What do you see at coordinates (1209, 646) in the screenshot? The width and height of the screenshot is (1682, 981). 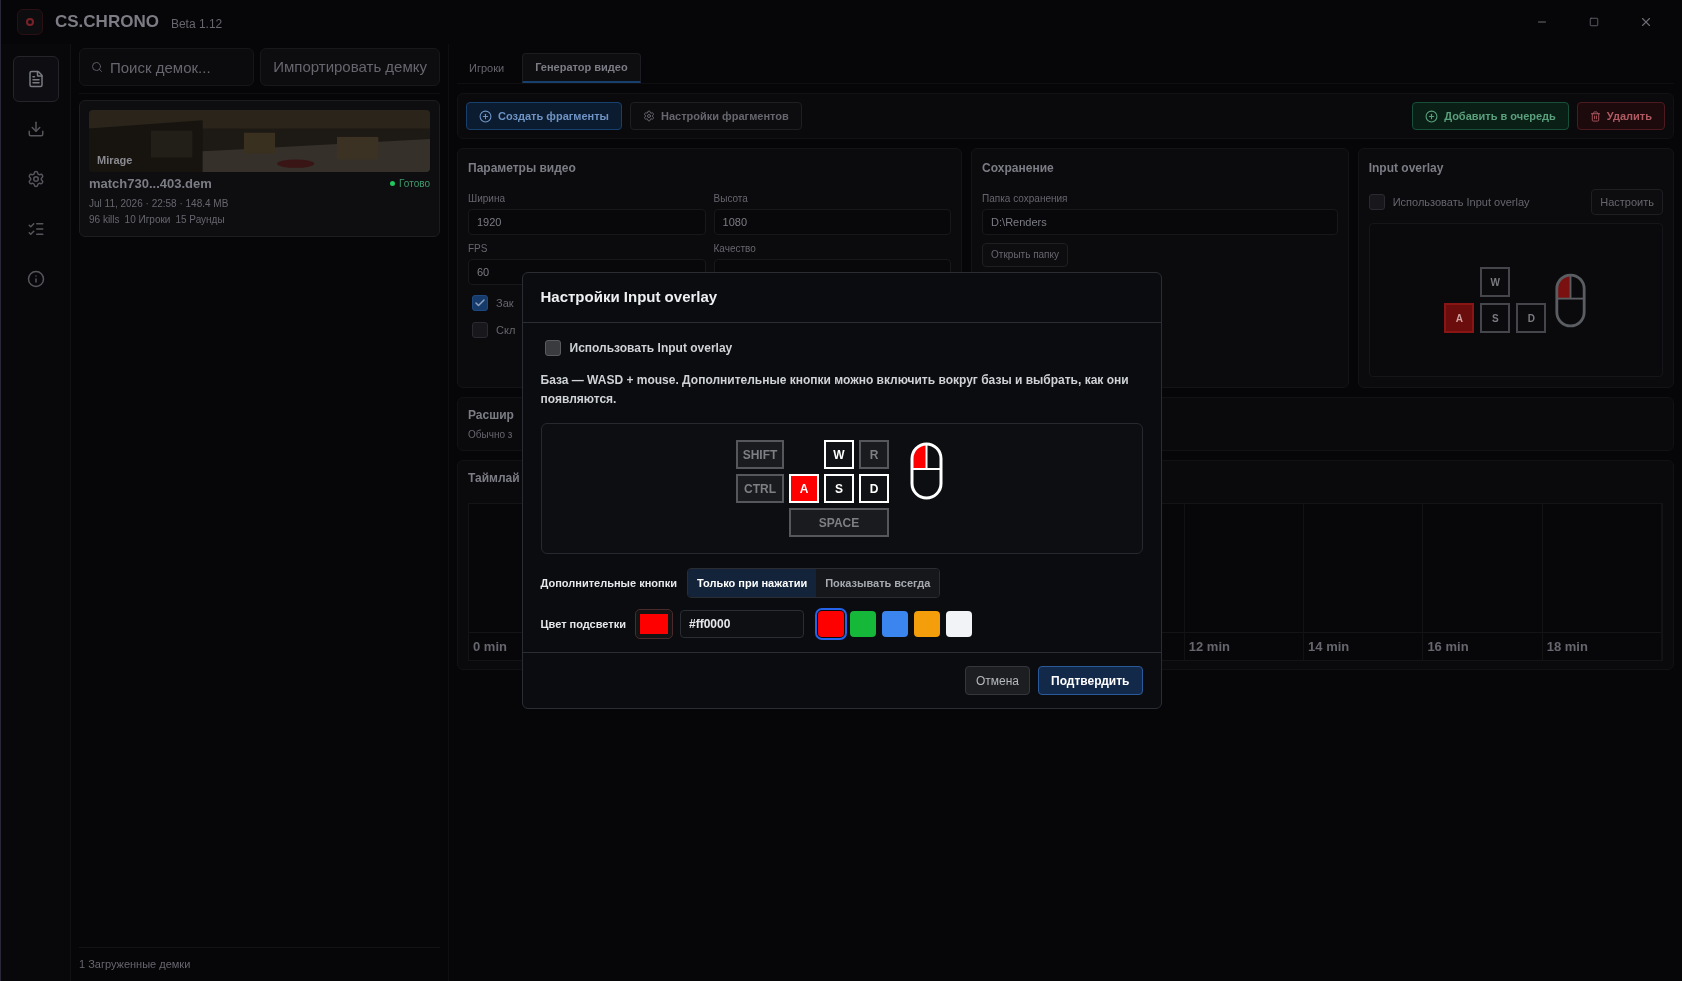 I see `time-tick: 12 min` at bounding box center [1209, 646].